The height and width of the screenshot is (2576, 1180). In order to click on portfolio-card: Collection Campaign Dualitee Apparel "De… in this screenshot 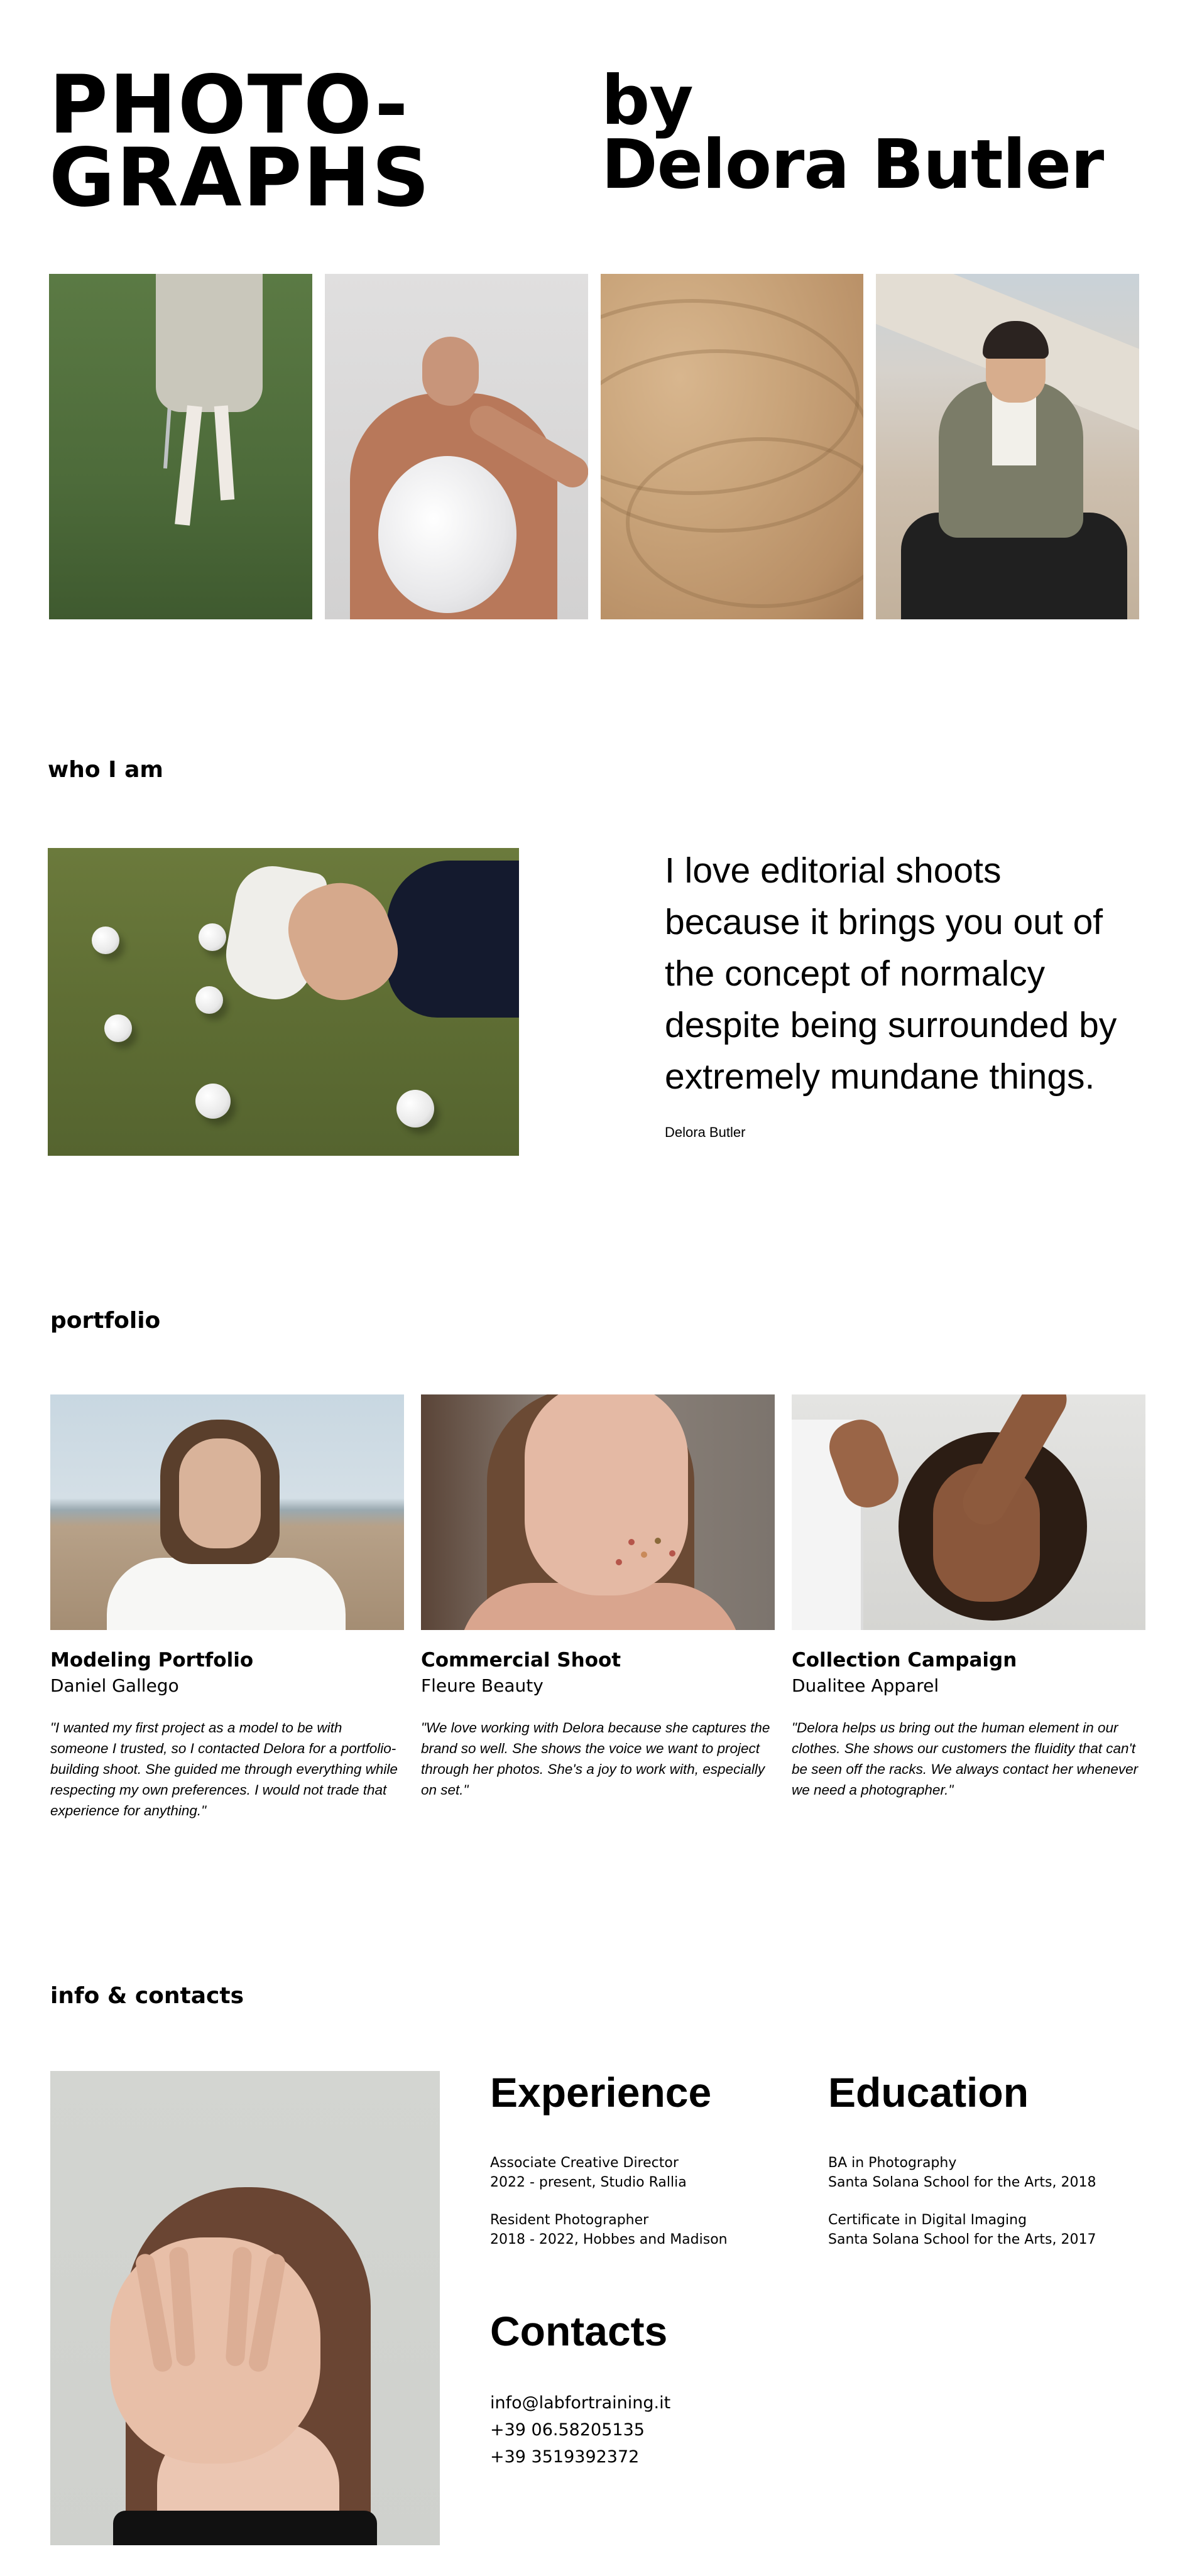, I will do `click(968, 1607)`.